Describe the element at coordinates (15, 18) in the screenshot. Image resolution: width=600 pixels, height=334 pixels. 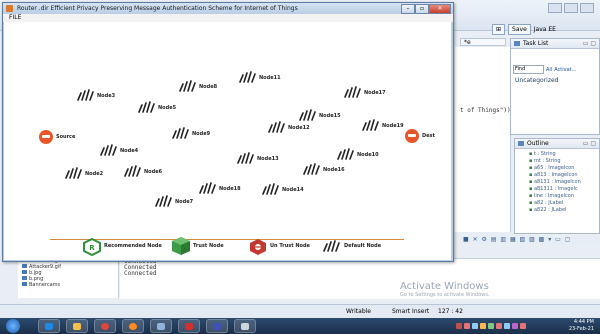
I see `menu-file: FILE` at that location.